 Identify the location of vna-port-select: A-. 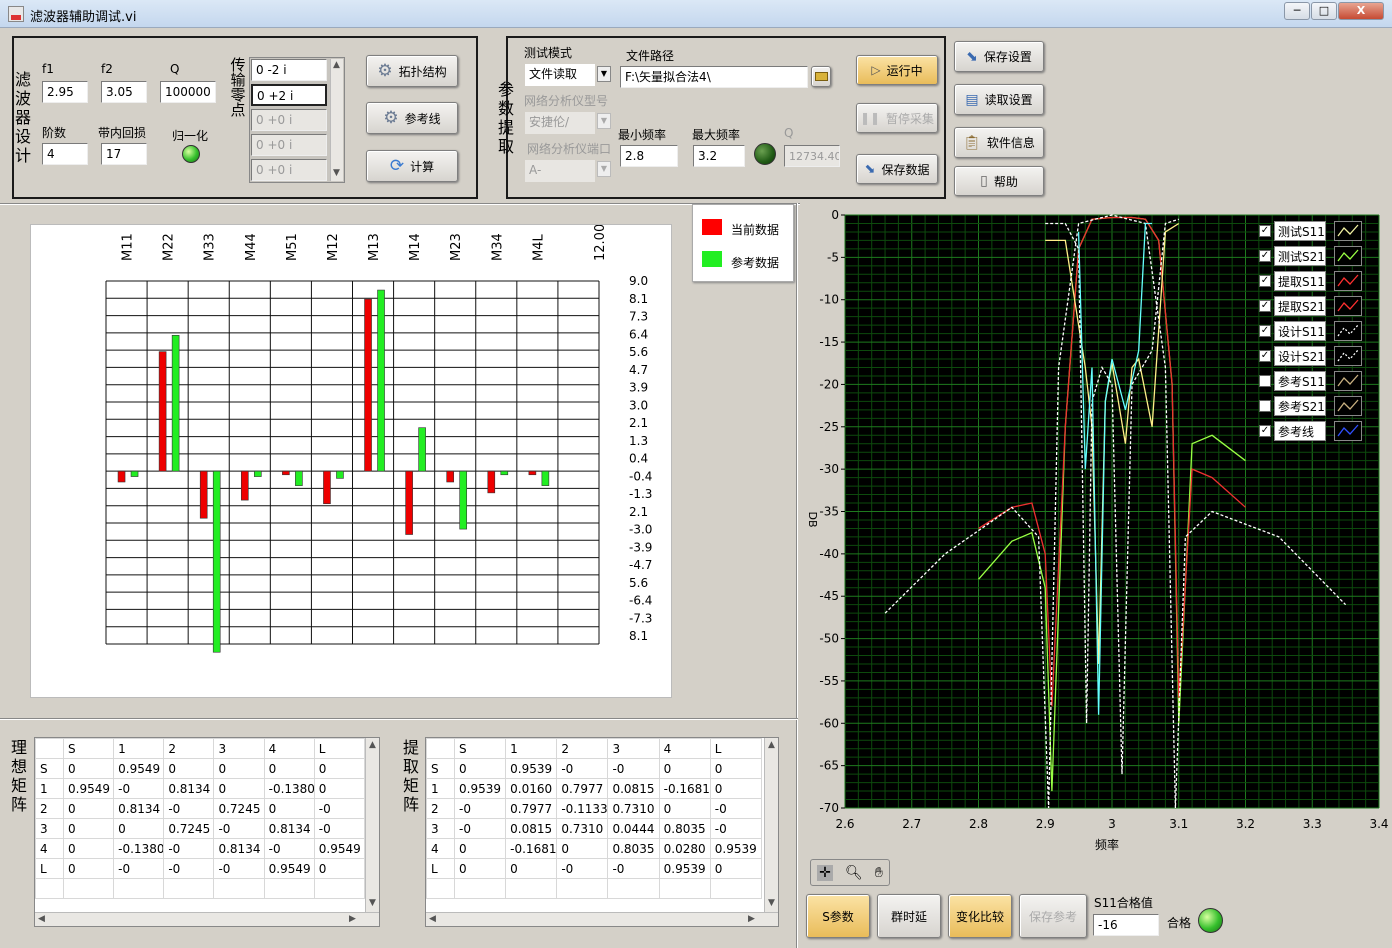
(560, 171).